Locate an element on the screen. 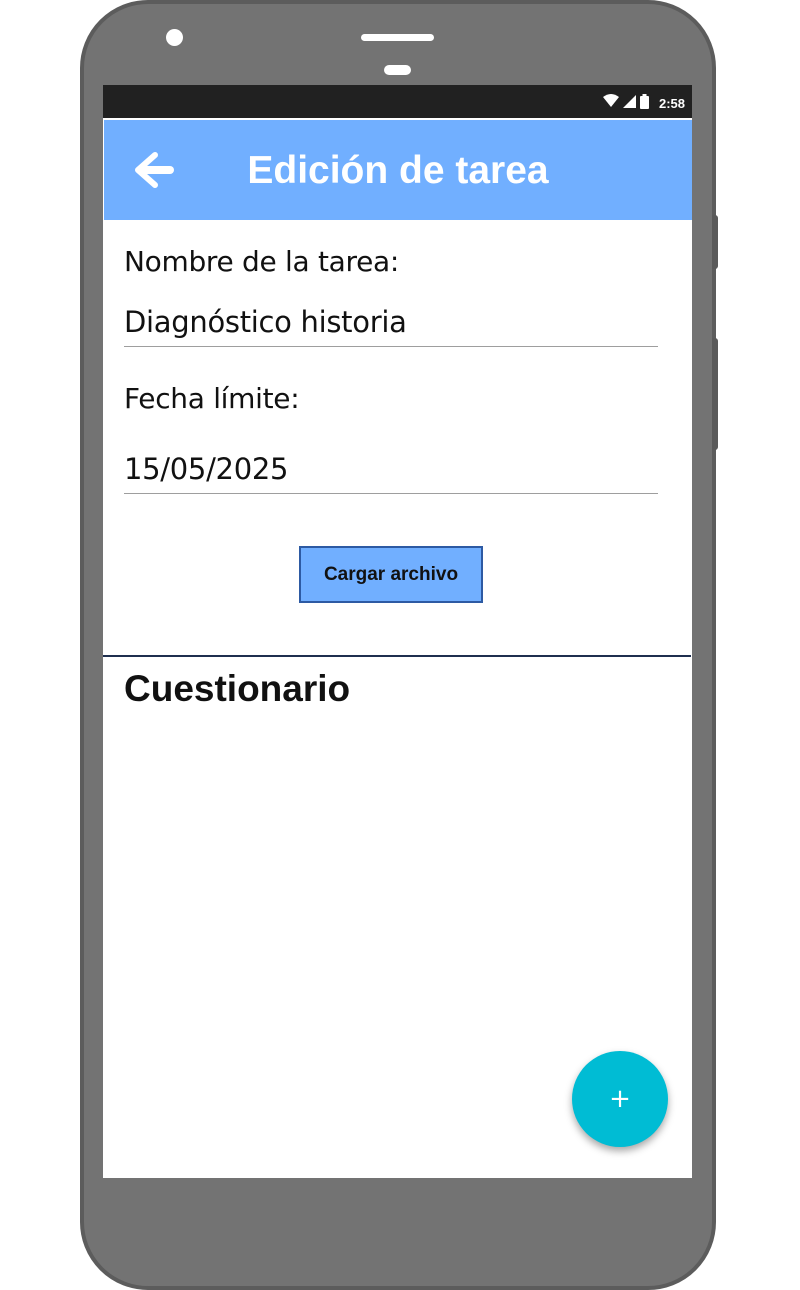  earpiece-speaker is located at coordinates (397, 37).